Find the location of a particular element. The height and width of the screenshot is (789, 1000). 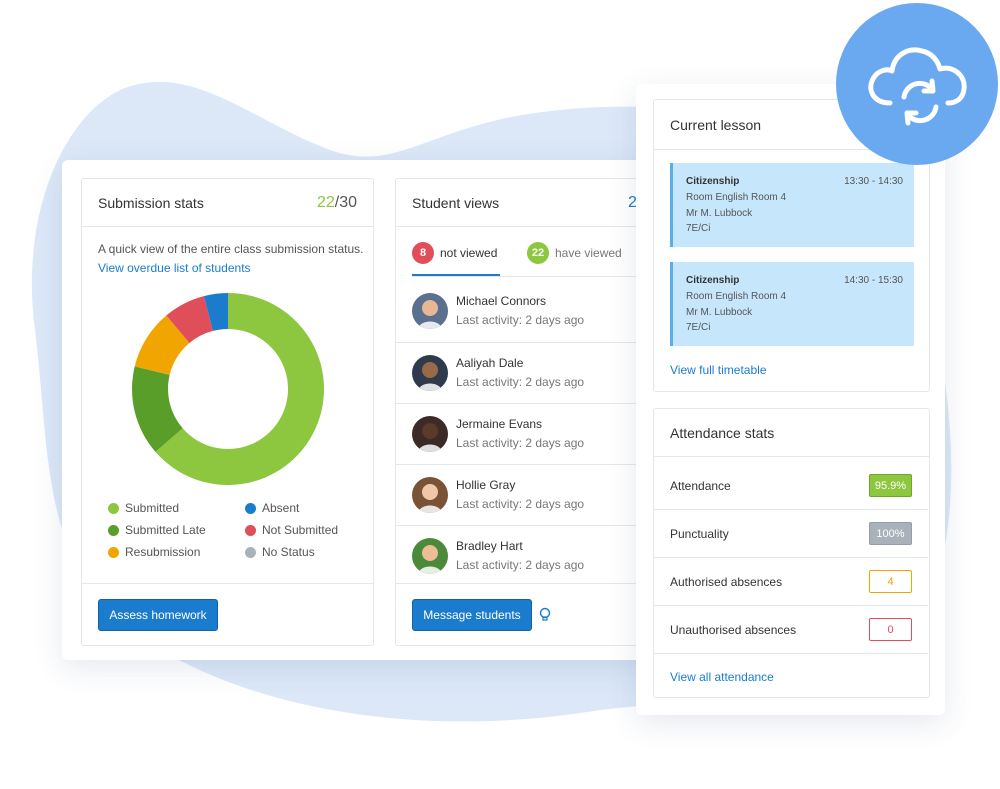

attendance-stats-header: Attendance stats is located at coordinates (791, 433).